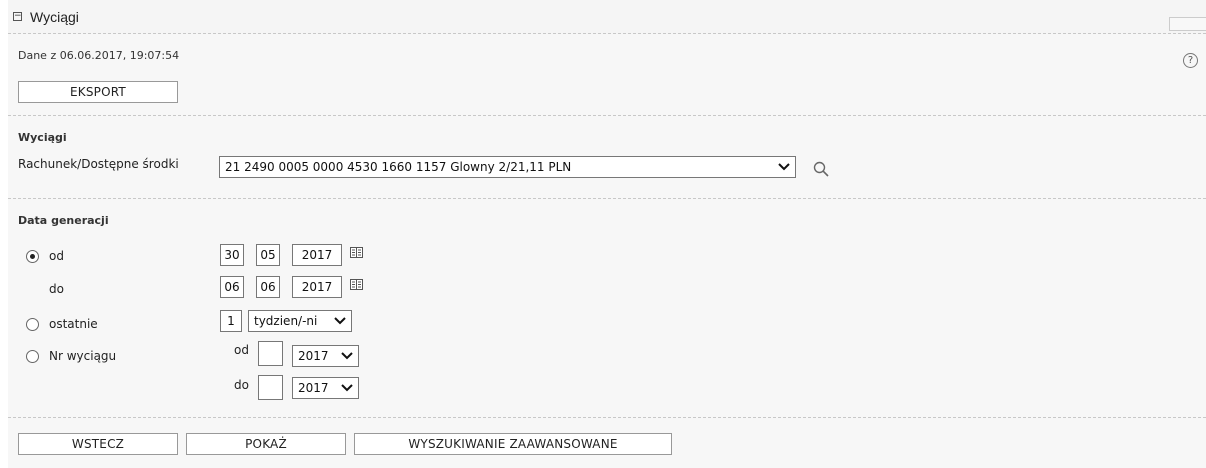 The image size is (1206, 468). What do you see at coordinates (98, 164) in the screenshot?
I see `account-label: Rachunek/Dostępne środki` at bounding box center [98, 164].